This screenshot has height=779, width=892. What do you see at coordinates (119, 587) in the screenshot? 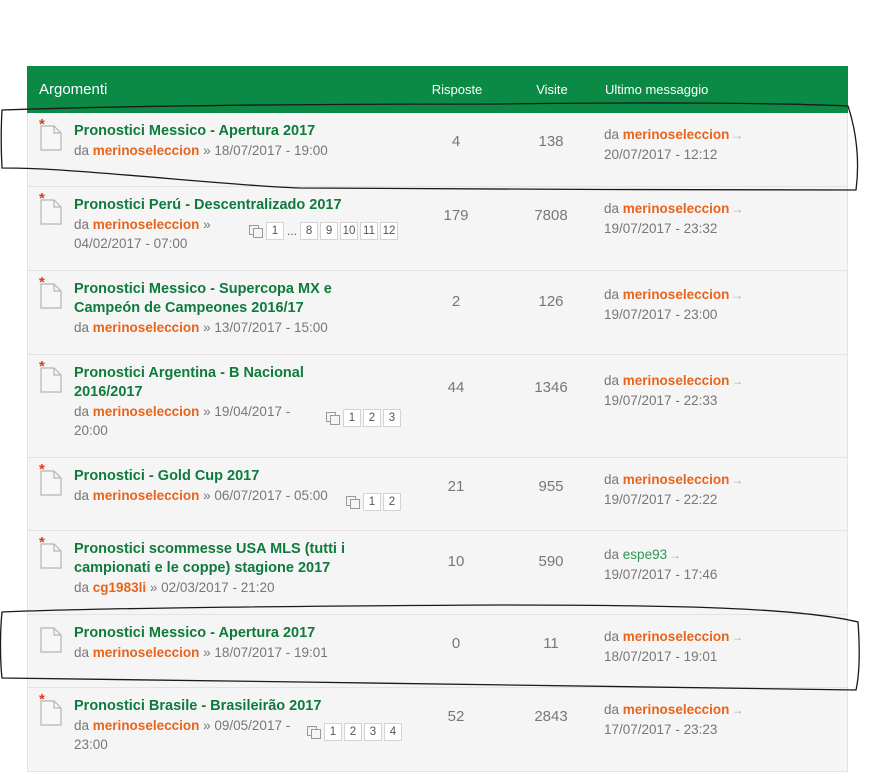
I see `topic-author-link: cg1983li` at bounding box center [119, 587].